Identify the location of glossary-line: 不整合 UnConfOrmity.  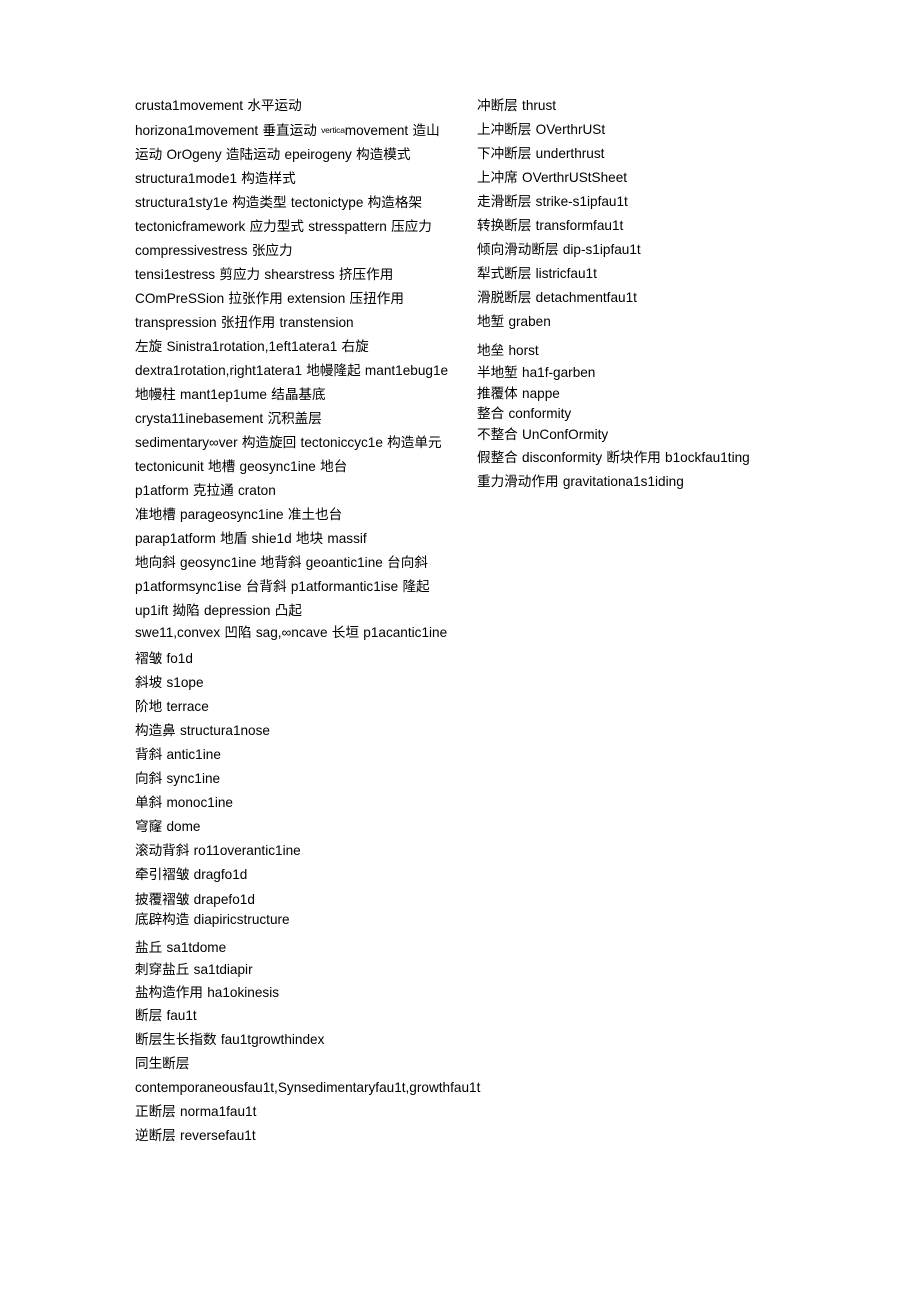
(543, 434).